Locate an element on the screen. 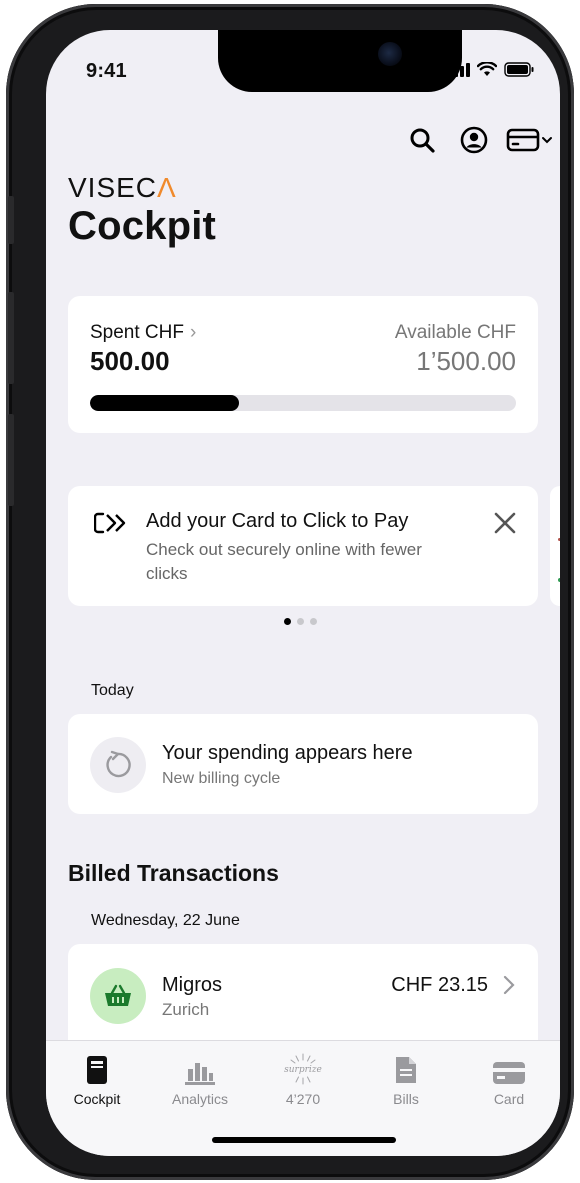 The image size is (580, 1183). volume-down-button is located at coordinates (11, 460).